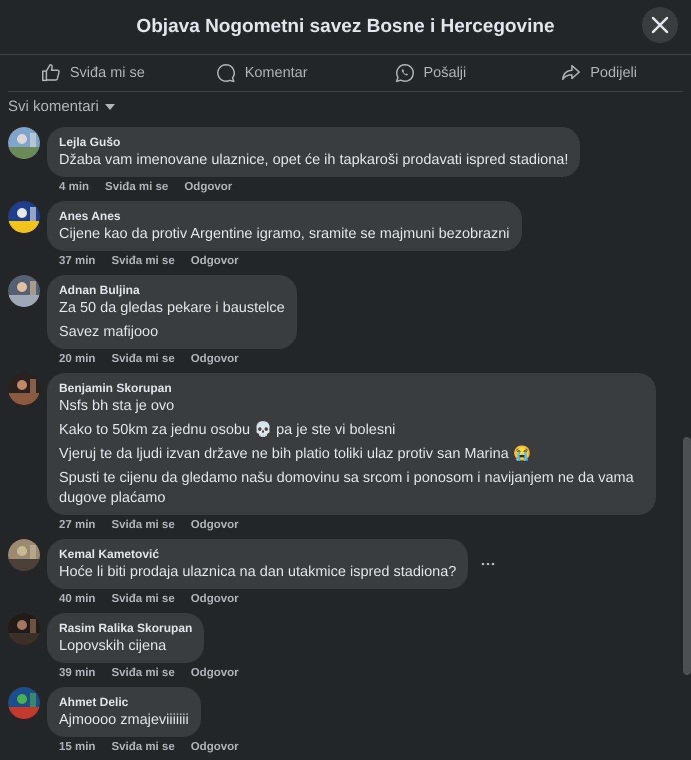 The image size is (691, 760). What do you see at coordinates (295, 454) in the screenshot?
I see `comment-text: Vjeruj te da ljudi izvan države ne bih platio toliki ulaz protiv san Marina 😭` at bounding box center [295, 454].